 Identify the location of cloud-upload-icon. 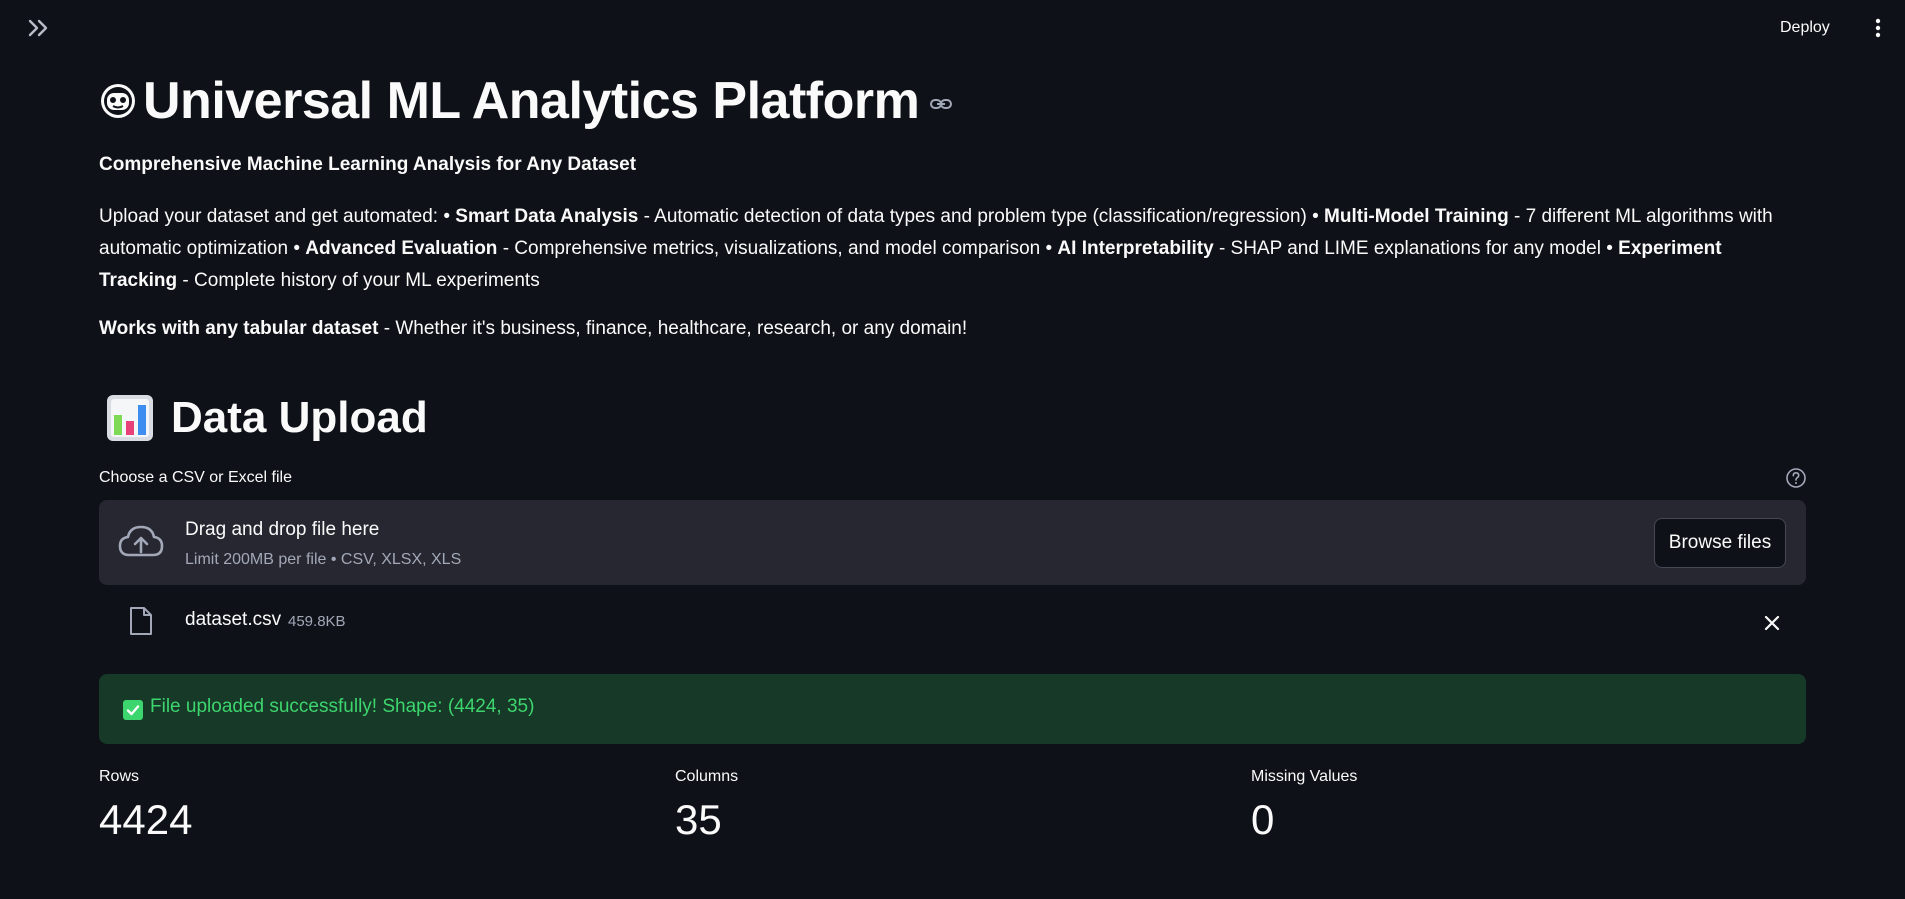
(141, 541).